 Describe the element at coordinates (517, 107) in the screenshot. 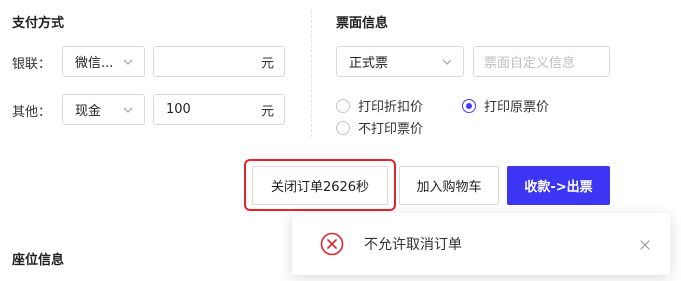

I see `radio-label: 打印原票价` at that location.